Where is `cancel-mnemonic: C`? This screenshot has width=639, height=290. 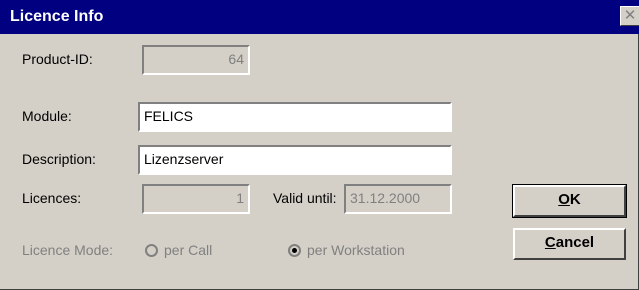
cancel-mnemonic: C is located at coordinates (550, 242).